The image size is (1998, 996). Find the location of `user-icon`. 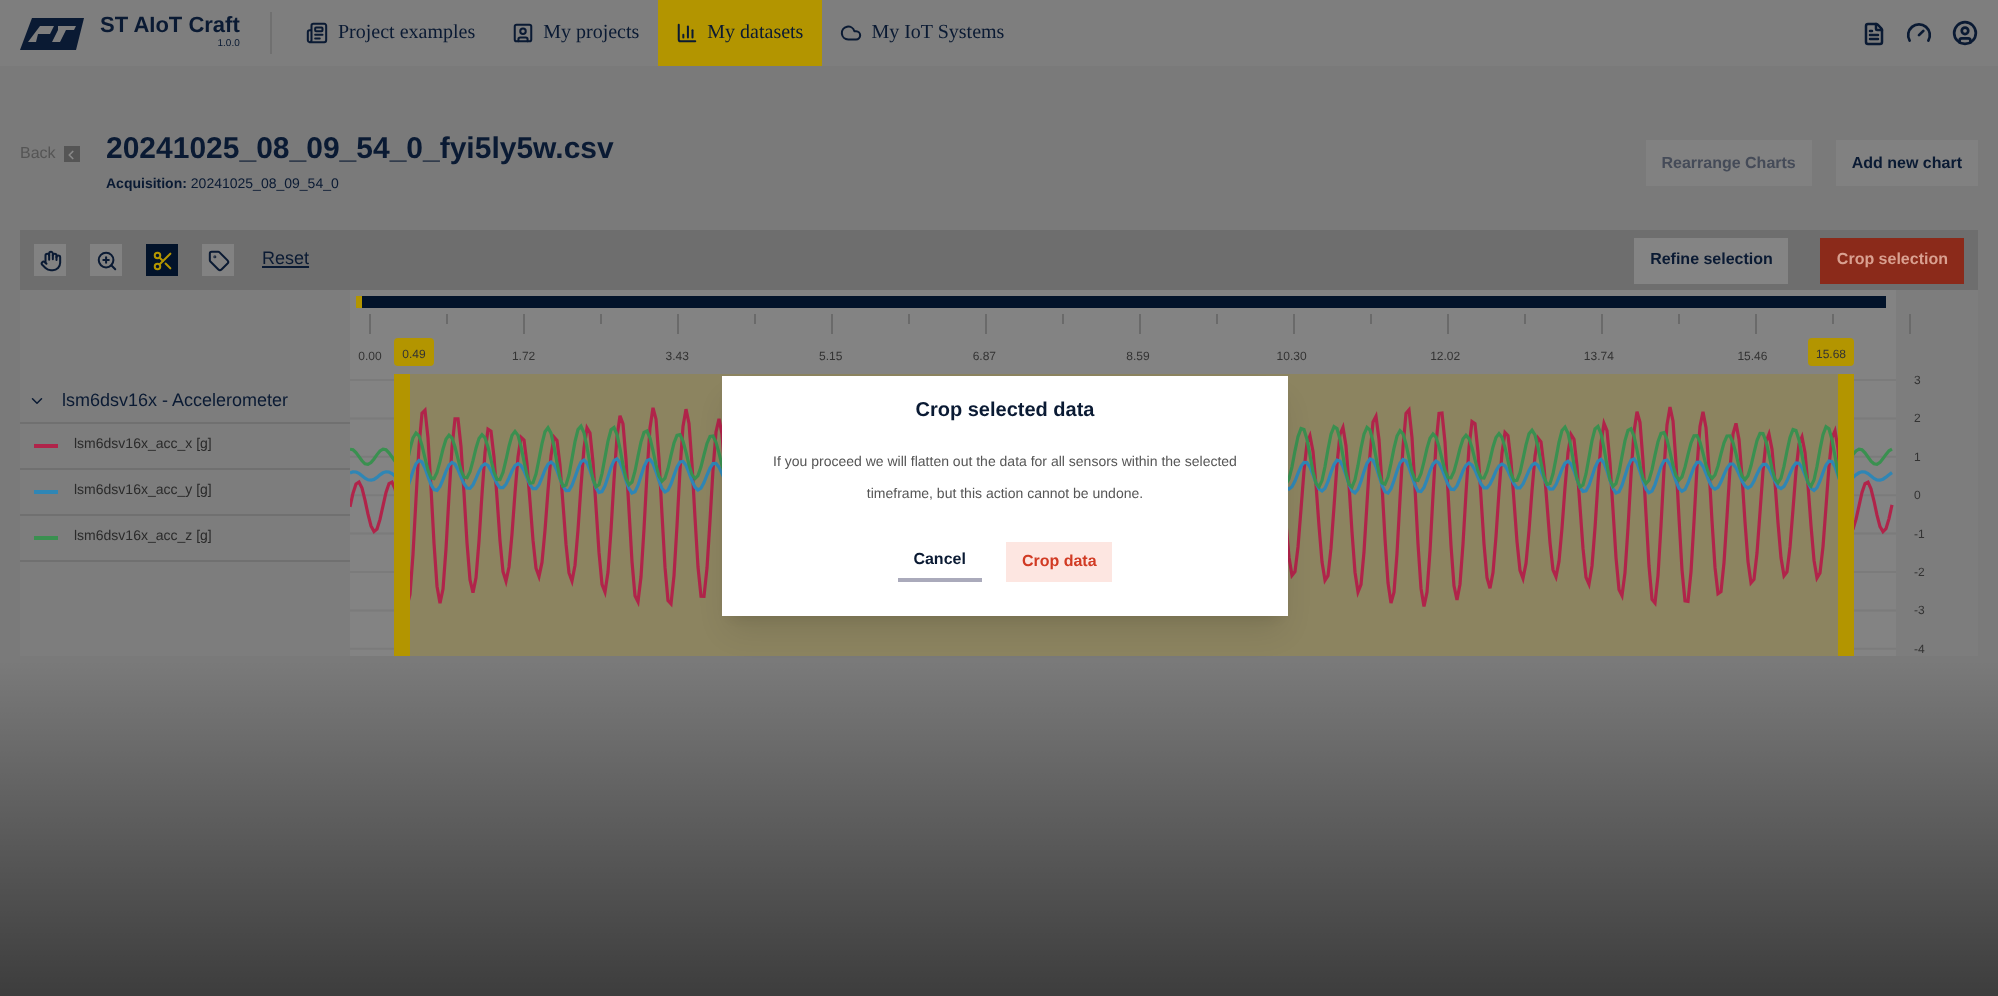

user-icon is located at coordinates (1965, 33).